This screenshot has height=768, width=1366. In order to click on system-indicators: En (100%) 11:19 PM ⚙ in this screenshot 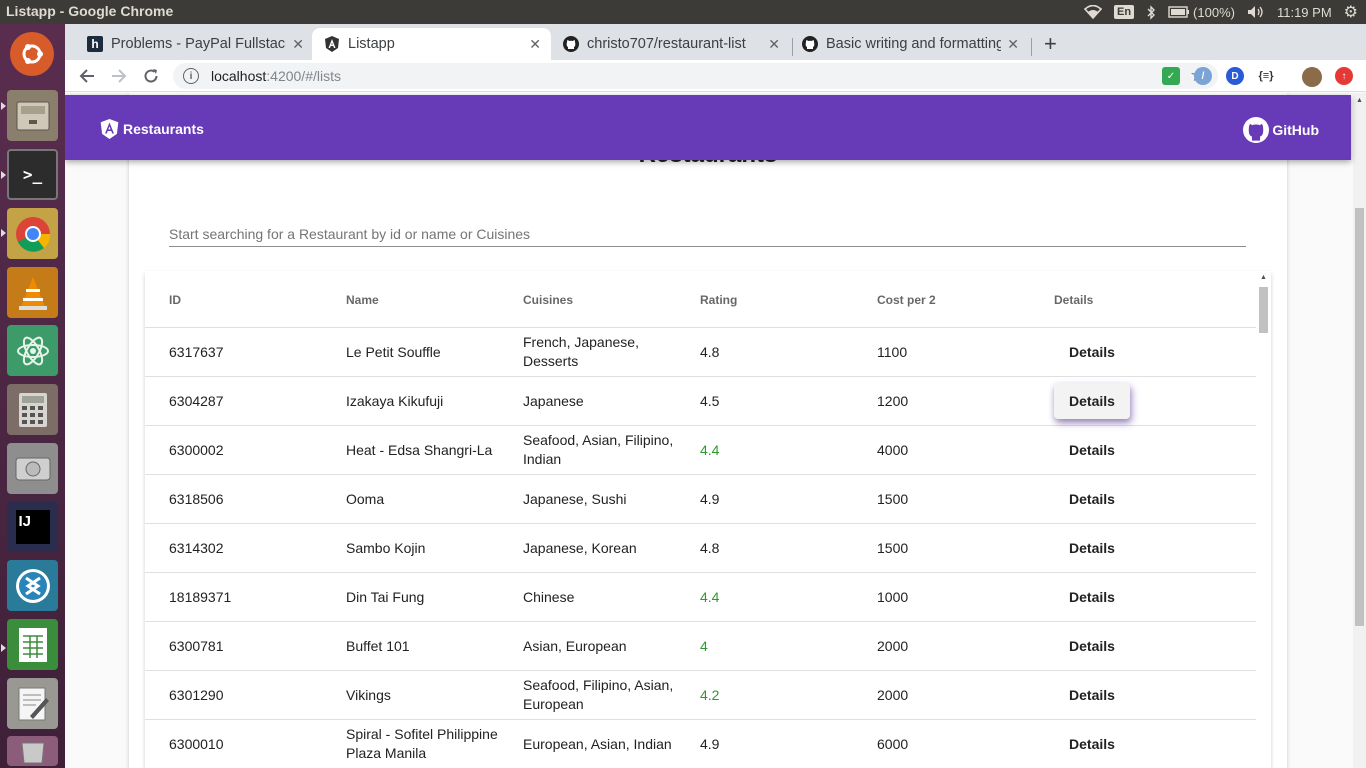, I will do `click(1220, 12)`.